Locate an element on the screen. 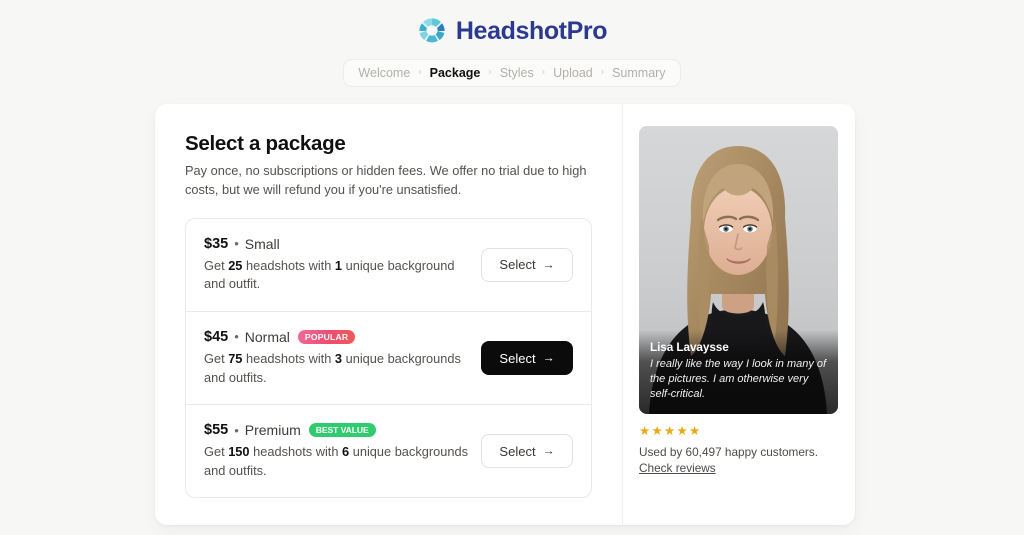  select-button-small: Select → is located at coordinates (527, 264).